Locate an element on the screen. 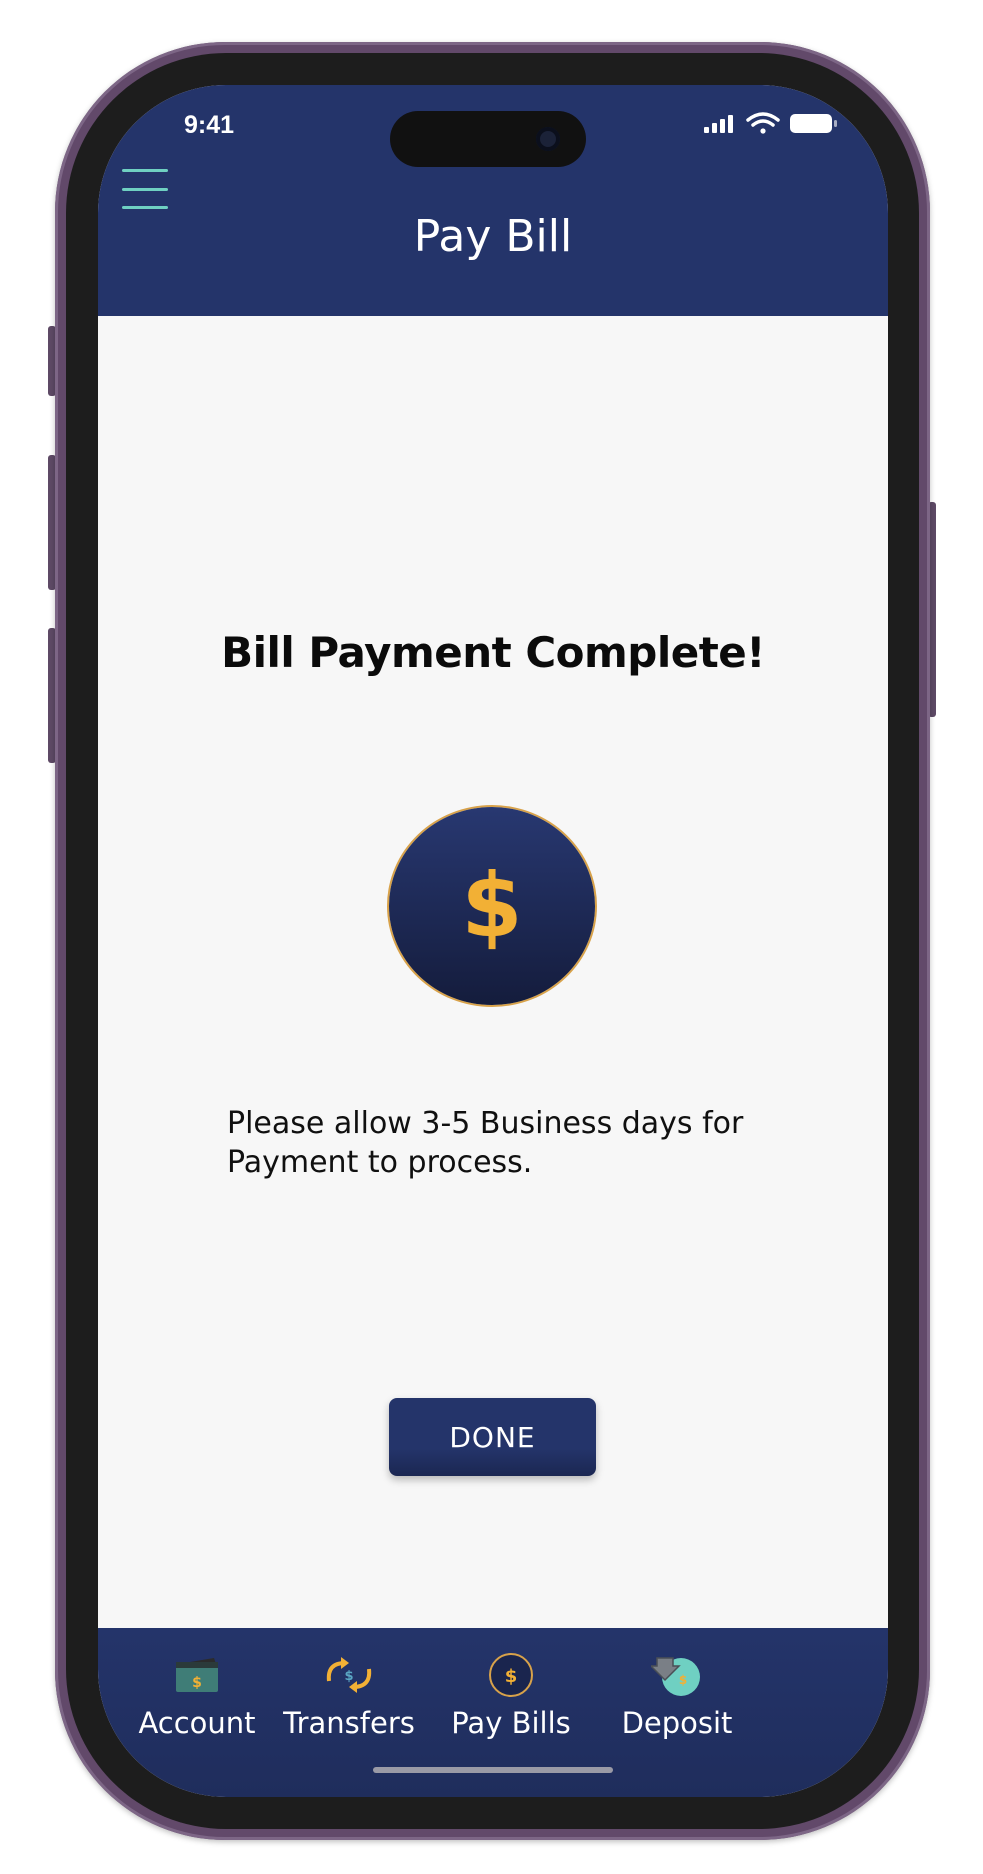 This screenshot has height=1874, width=983. status-time: 9:41 is located at coordinates (209, 125).